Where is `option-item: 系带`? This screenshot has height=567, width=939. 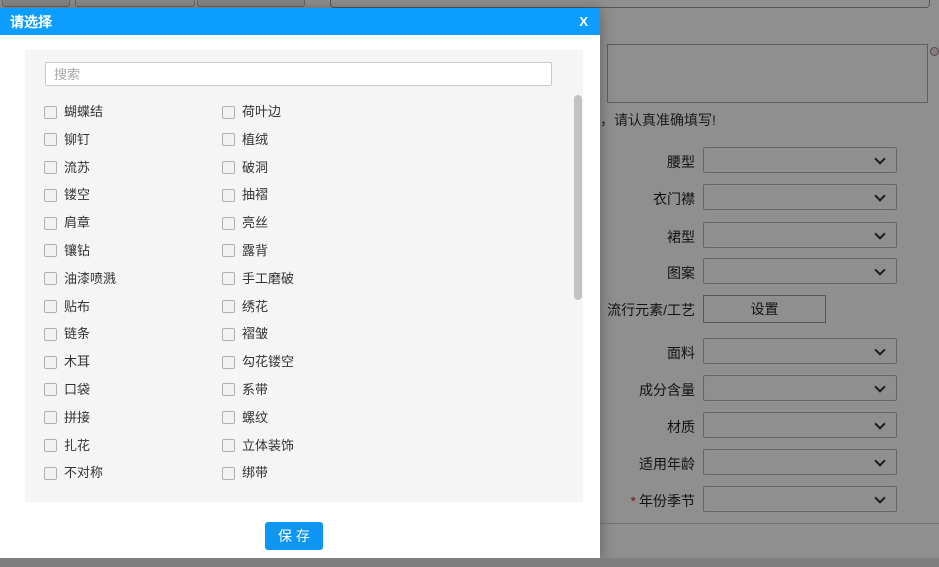 option-item: 系带 is located at coordinates (332, 390).